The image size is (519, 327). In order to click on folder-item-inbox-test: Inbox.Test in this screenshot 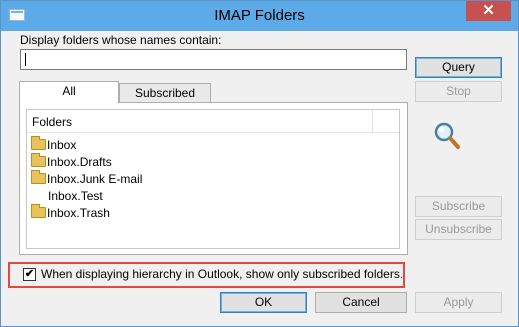, I will do `click(75, 197)`.